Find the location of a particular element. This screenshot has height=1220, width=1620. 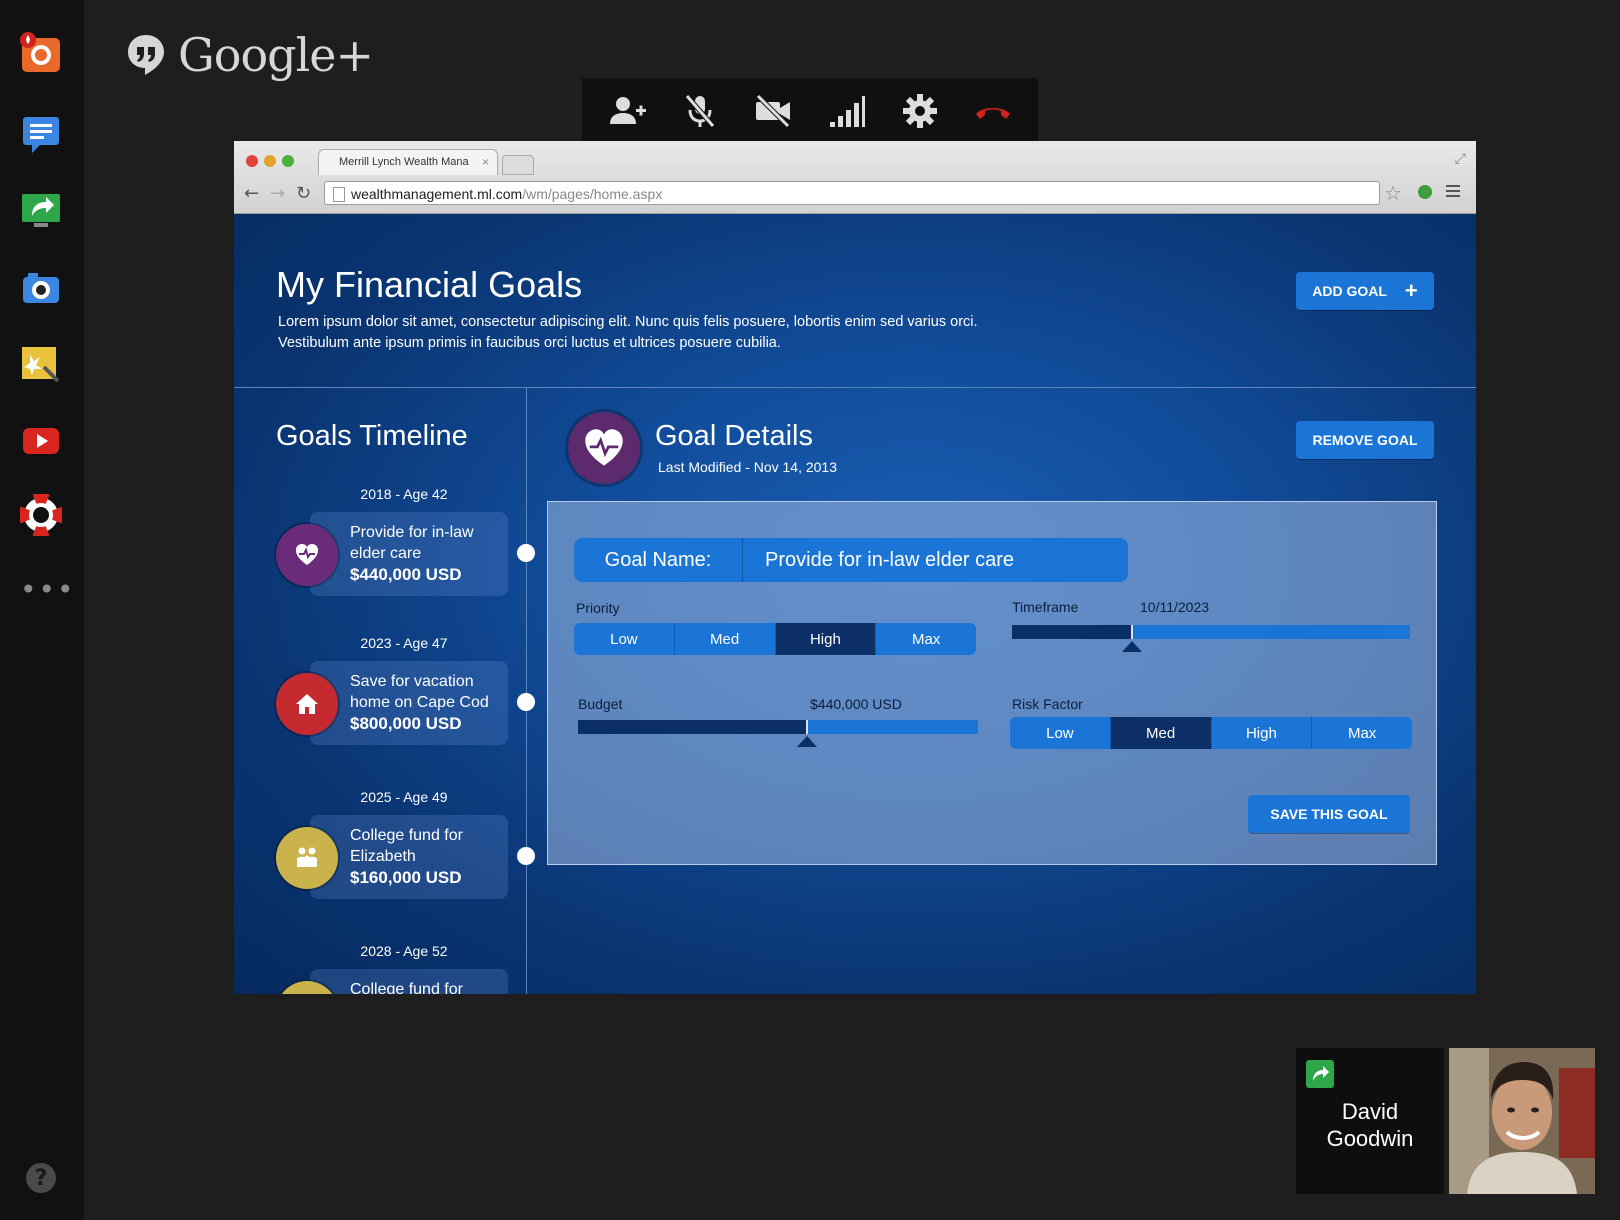

participant-avatar is located at coordinates (1522, 1121).